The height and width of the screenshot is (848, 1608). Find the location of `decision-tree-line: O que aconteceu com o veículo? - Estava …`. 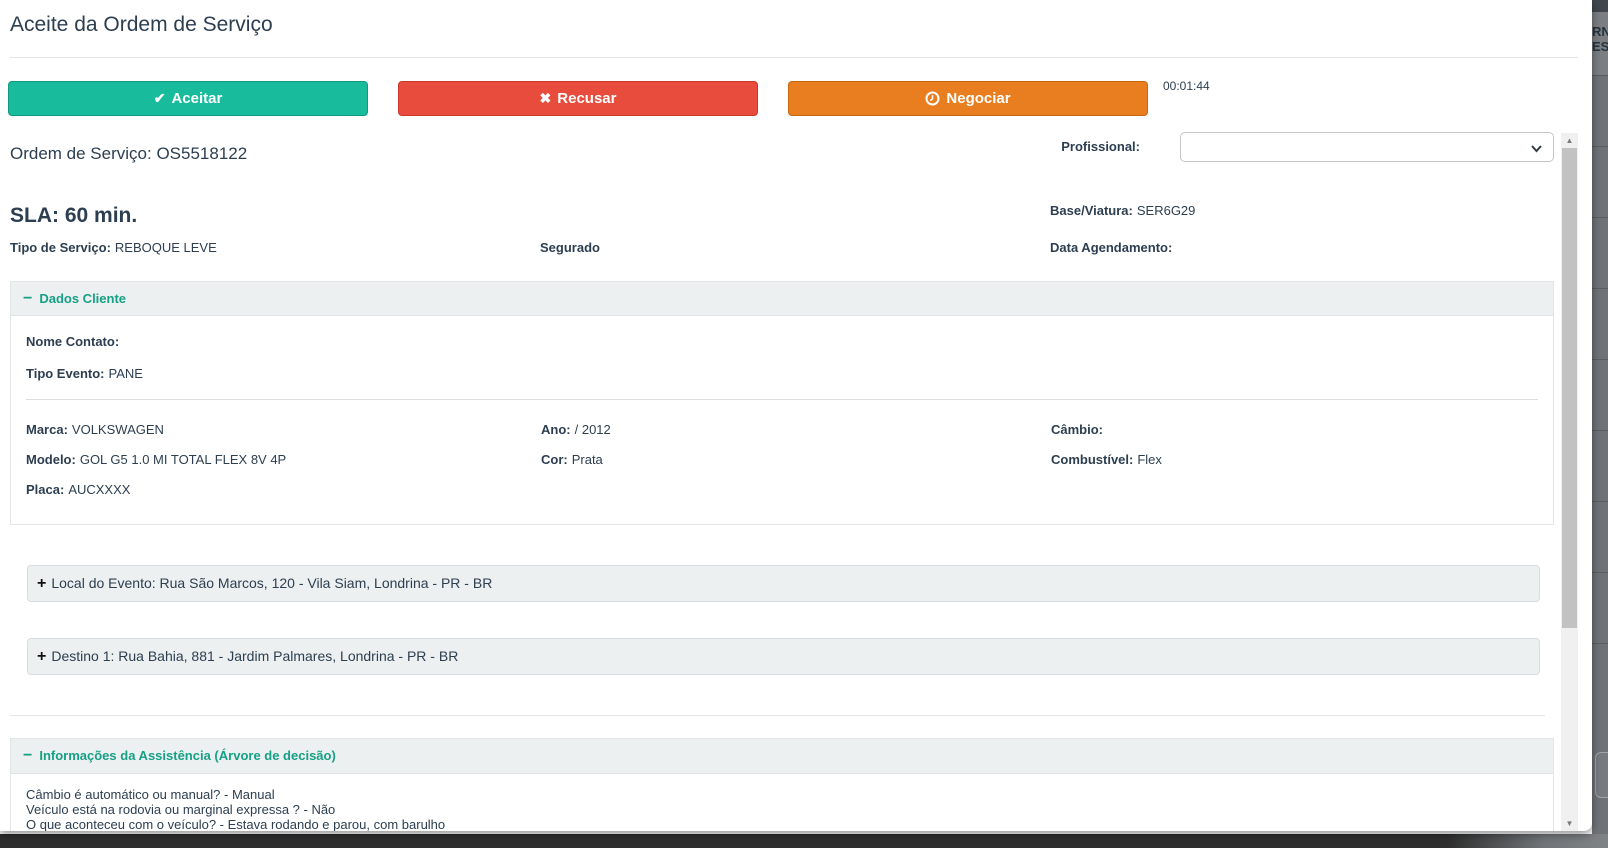

decision-tree-line: O que aconteceu com o veículo? - Estava … is located at coordinates (236, 824).